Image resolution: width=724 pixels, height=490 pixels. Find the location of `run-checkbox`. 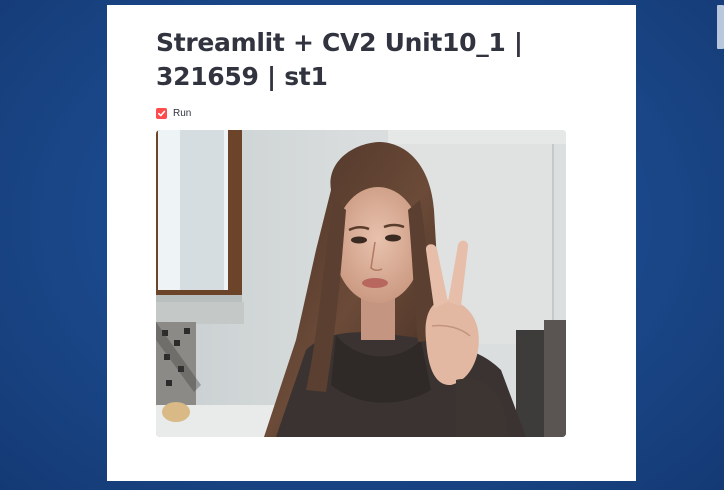

run-checkbox is located at coordinates (161, 113).